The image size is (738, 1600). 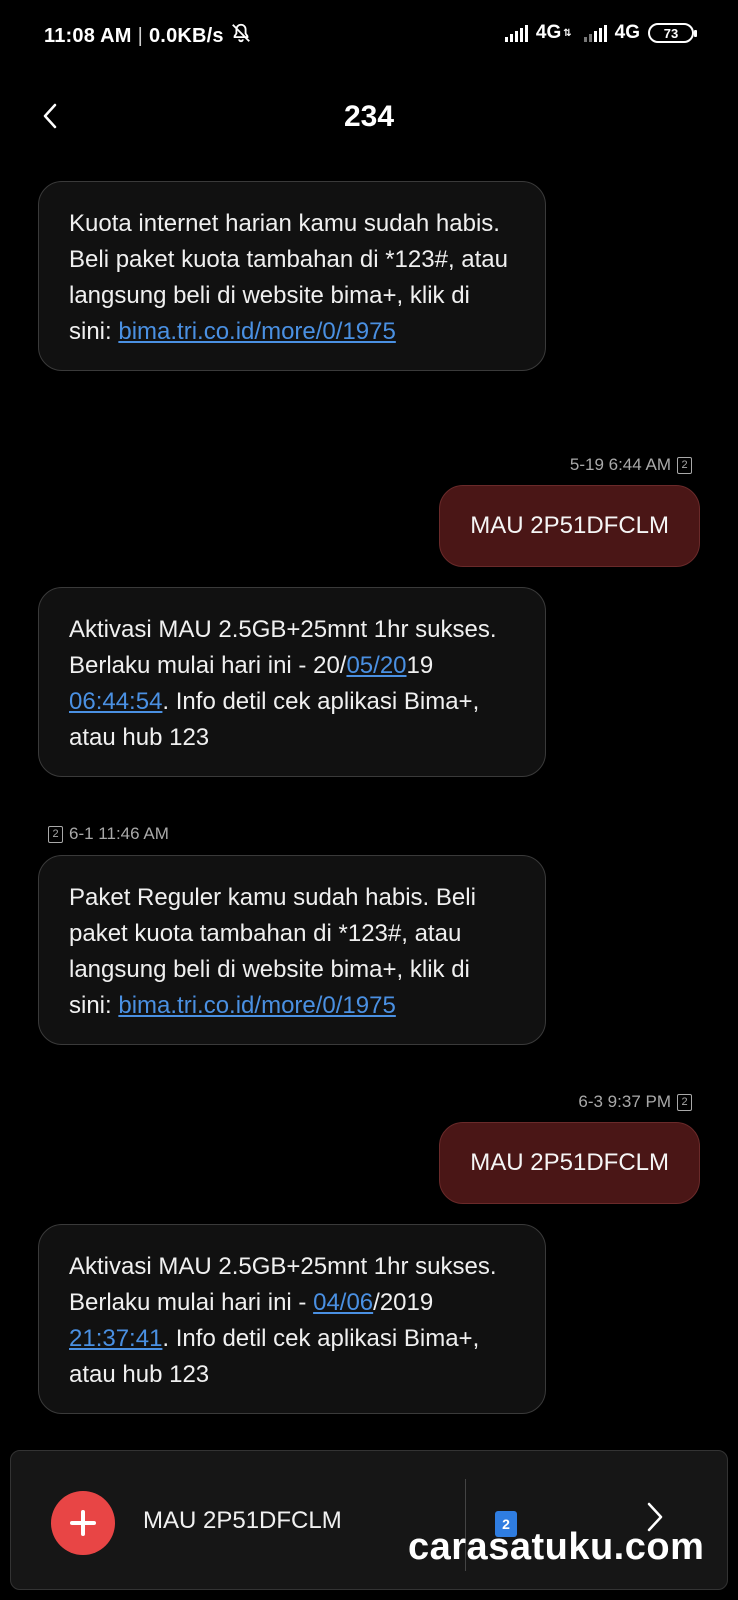 I want to click on compose-bar: MAU 2P51DFCLM 2, so click(x=369, y=1520).